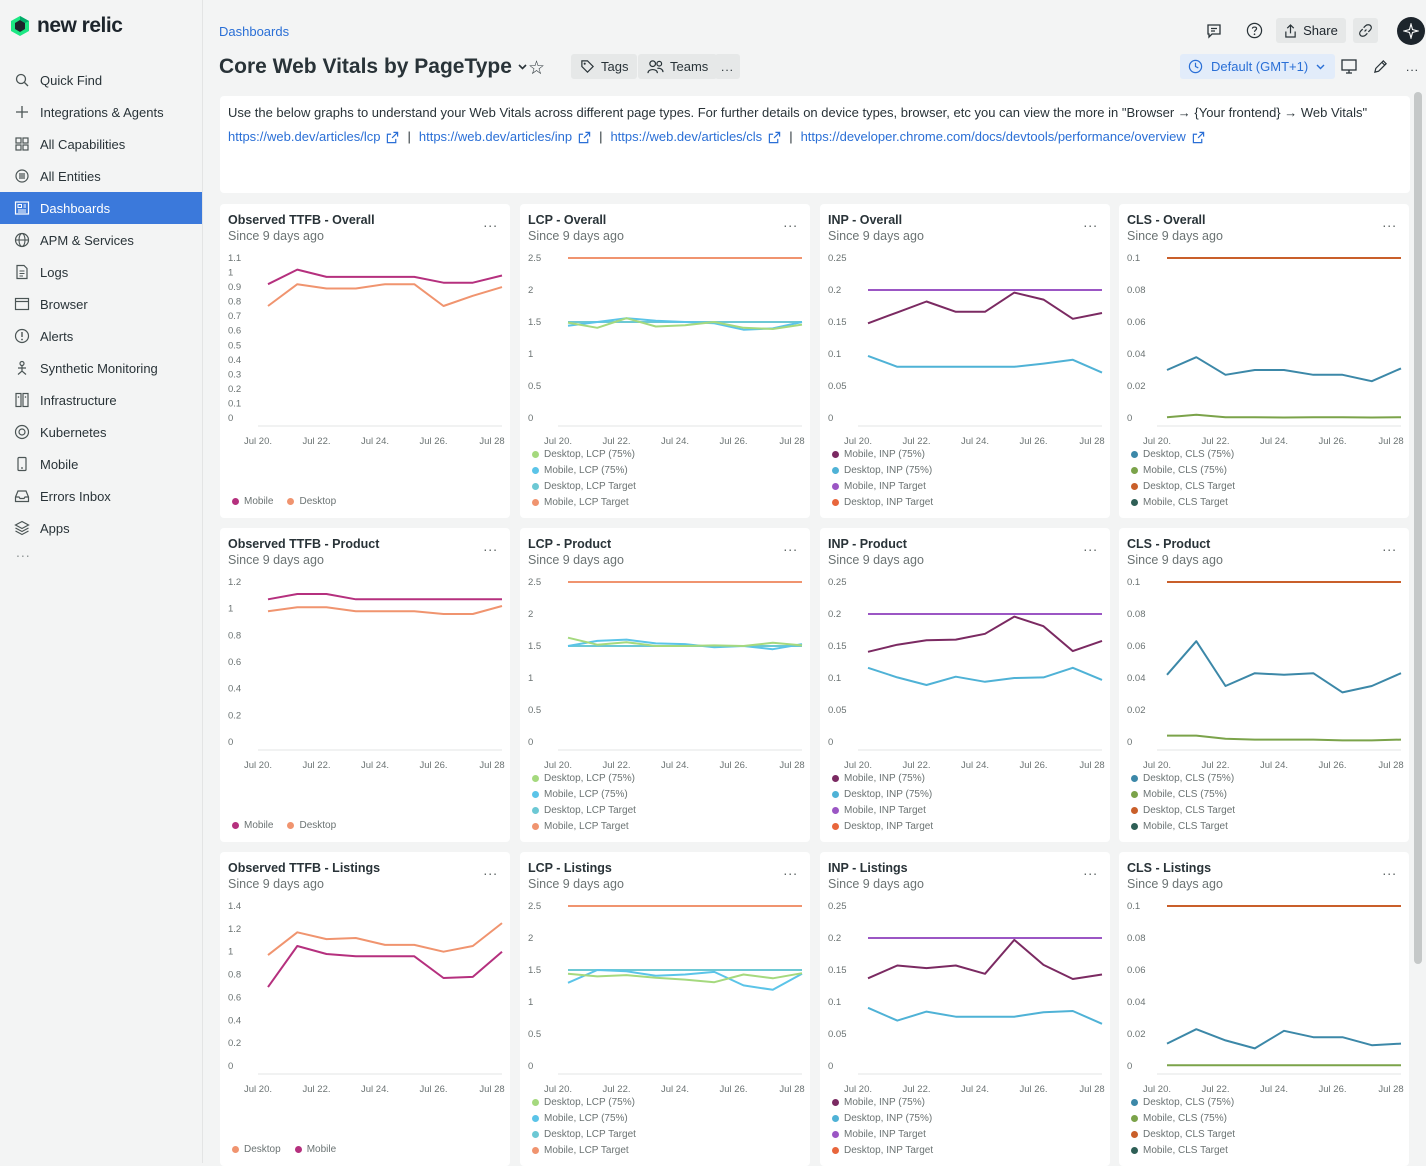  What do you see at coordinates (101, 496) in the screenshot?
I see `sidebar-item-errors-inbox: Errors Inbox` at bounding box center [101, 496].